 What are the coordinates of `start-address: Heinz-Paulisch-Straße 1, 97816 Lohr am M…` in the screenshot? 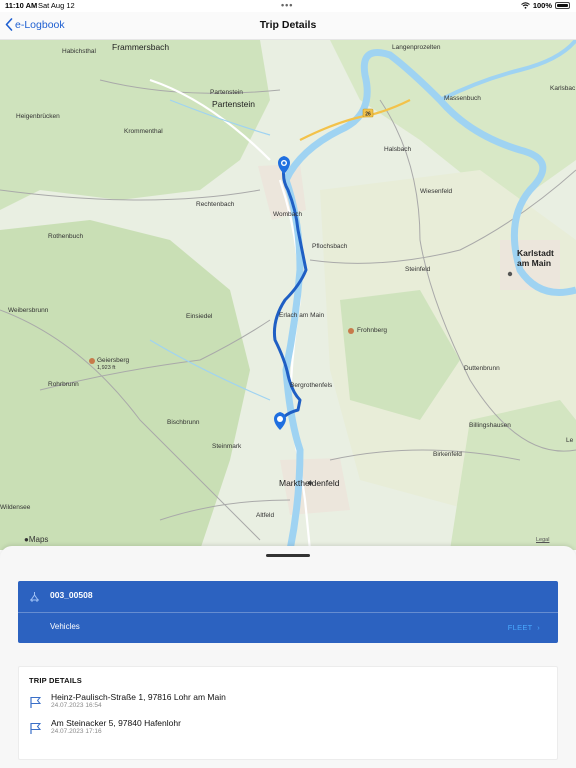 It's located at (138, 697).